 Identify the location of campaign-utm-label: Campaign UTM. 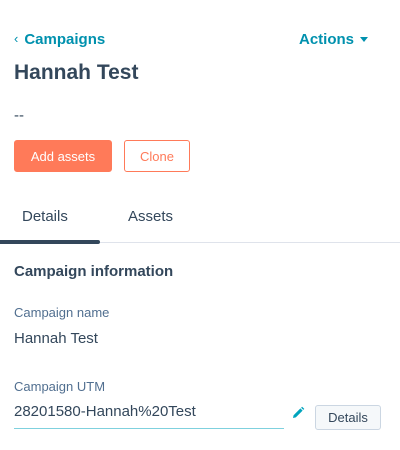
(60, 386).